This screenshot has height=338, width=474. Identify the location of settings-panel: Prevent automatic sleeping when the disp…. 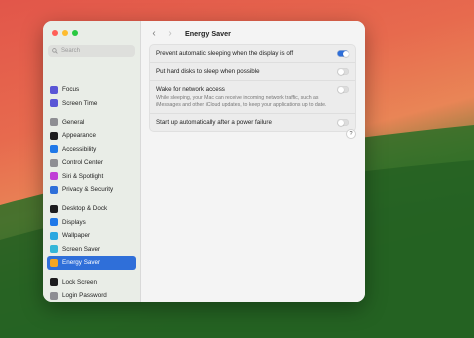
(252, 88).